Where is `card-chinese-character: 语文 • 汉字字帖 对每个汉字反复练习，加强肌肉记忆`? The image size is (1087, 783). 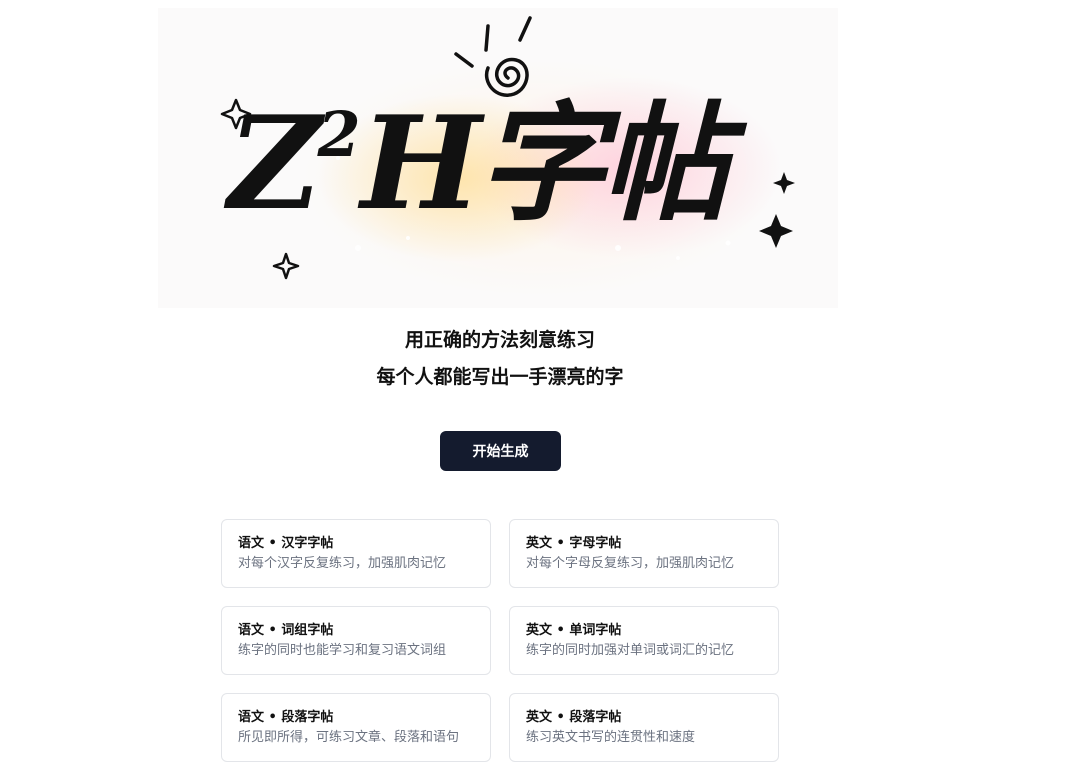
card-chinese-character: 语文 • 汉字字帖 对每个汉字反复练习，加强肌肉记忆 is located at coordinates (356, 553).